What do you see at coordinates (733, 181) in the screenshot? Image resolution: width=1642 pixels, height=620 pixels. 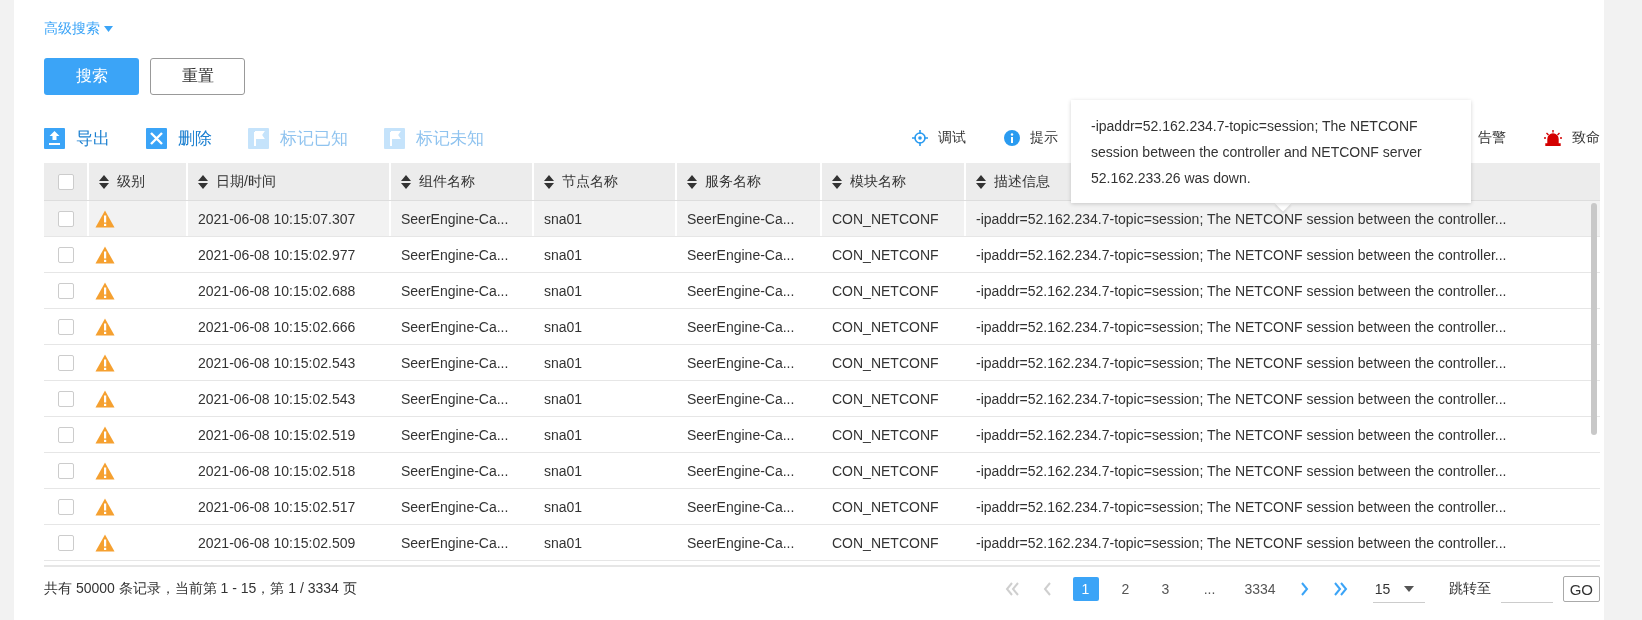 I see `column-header: 服务名称` at bounding box center [733, 181].